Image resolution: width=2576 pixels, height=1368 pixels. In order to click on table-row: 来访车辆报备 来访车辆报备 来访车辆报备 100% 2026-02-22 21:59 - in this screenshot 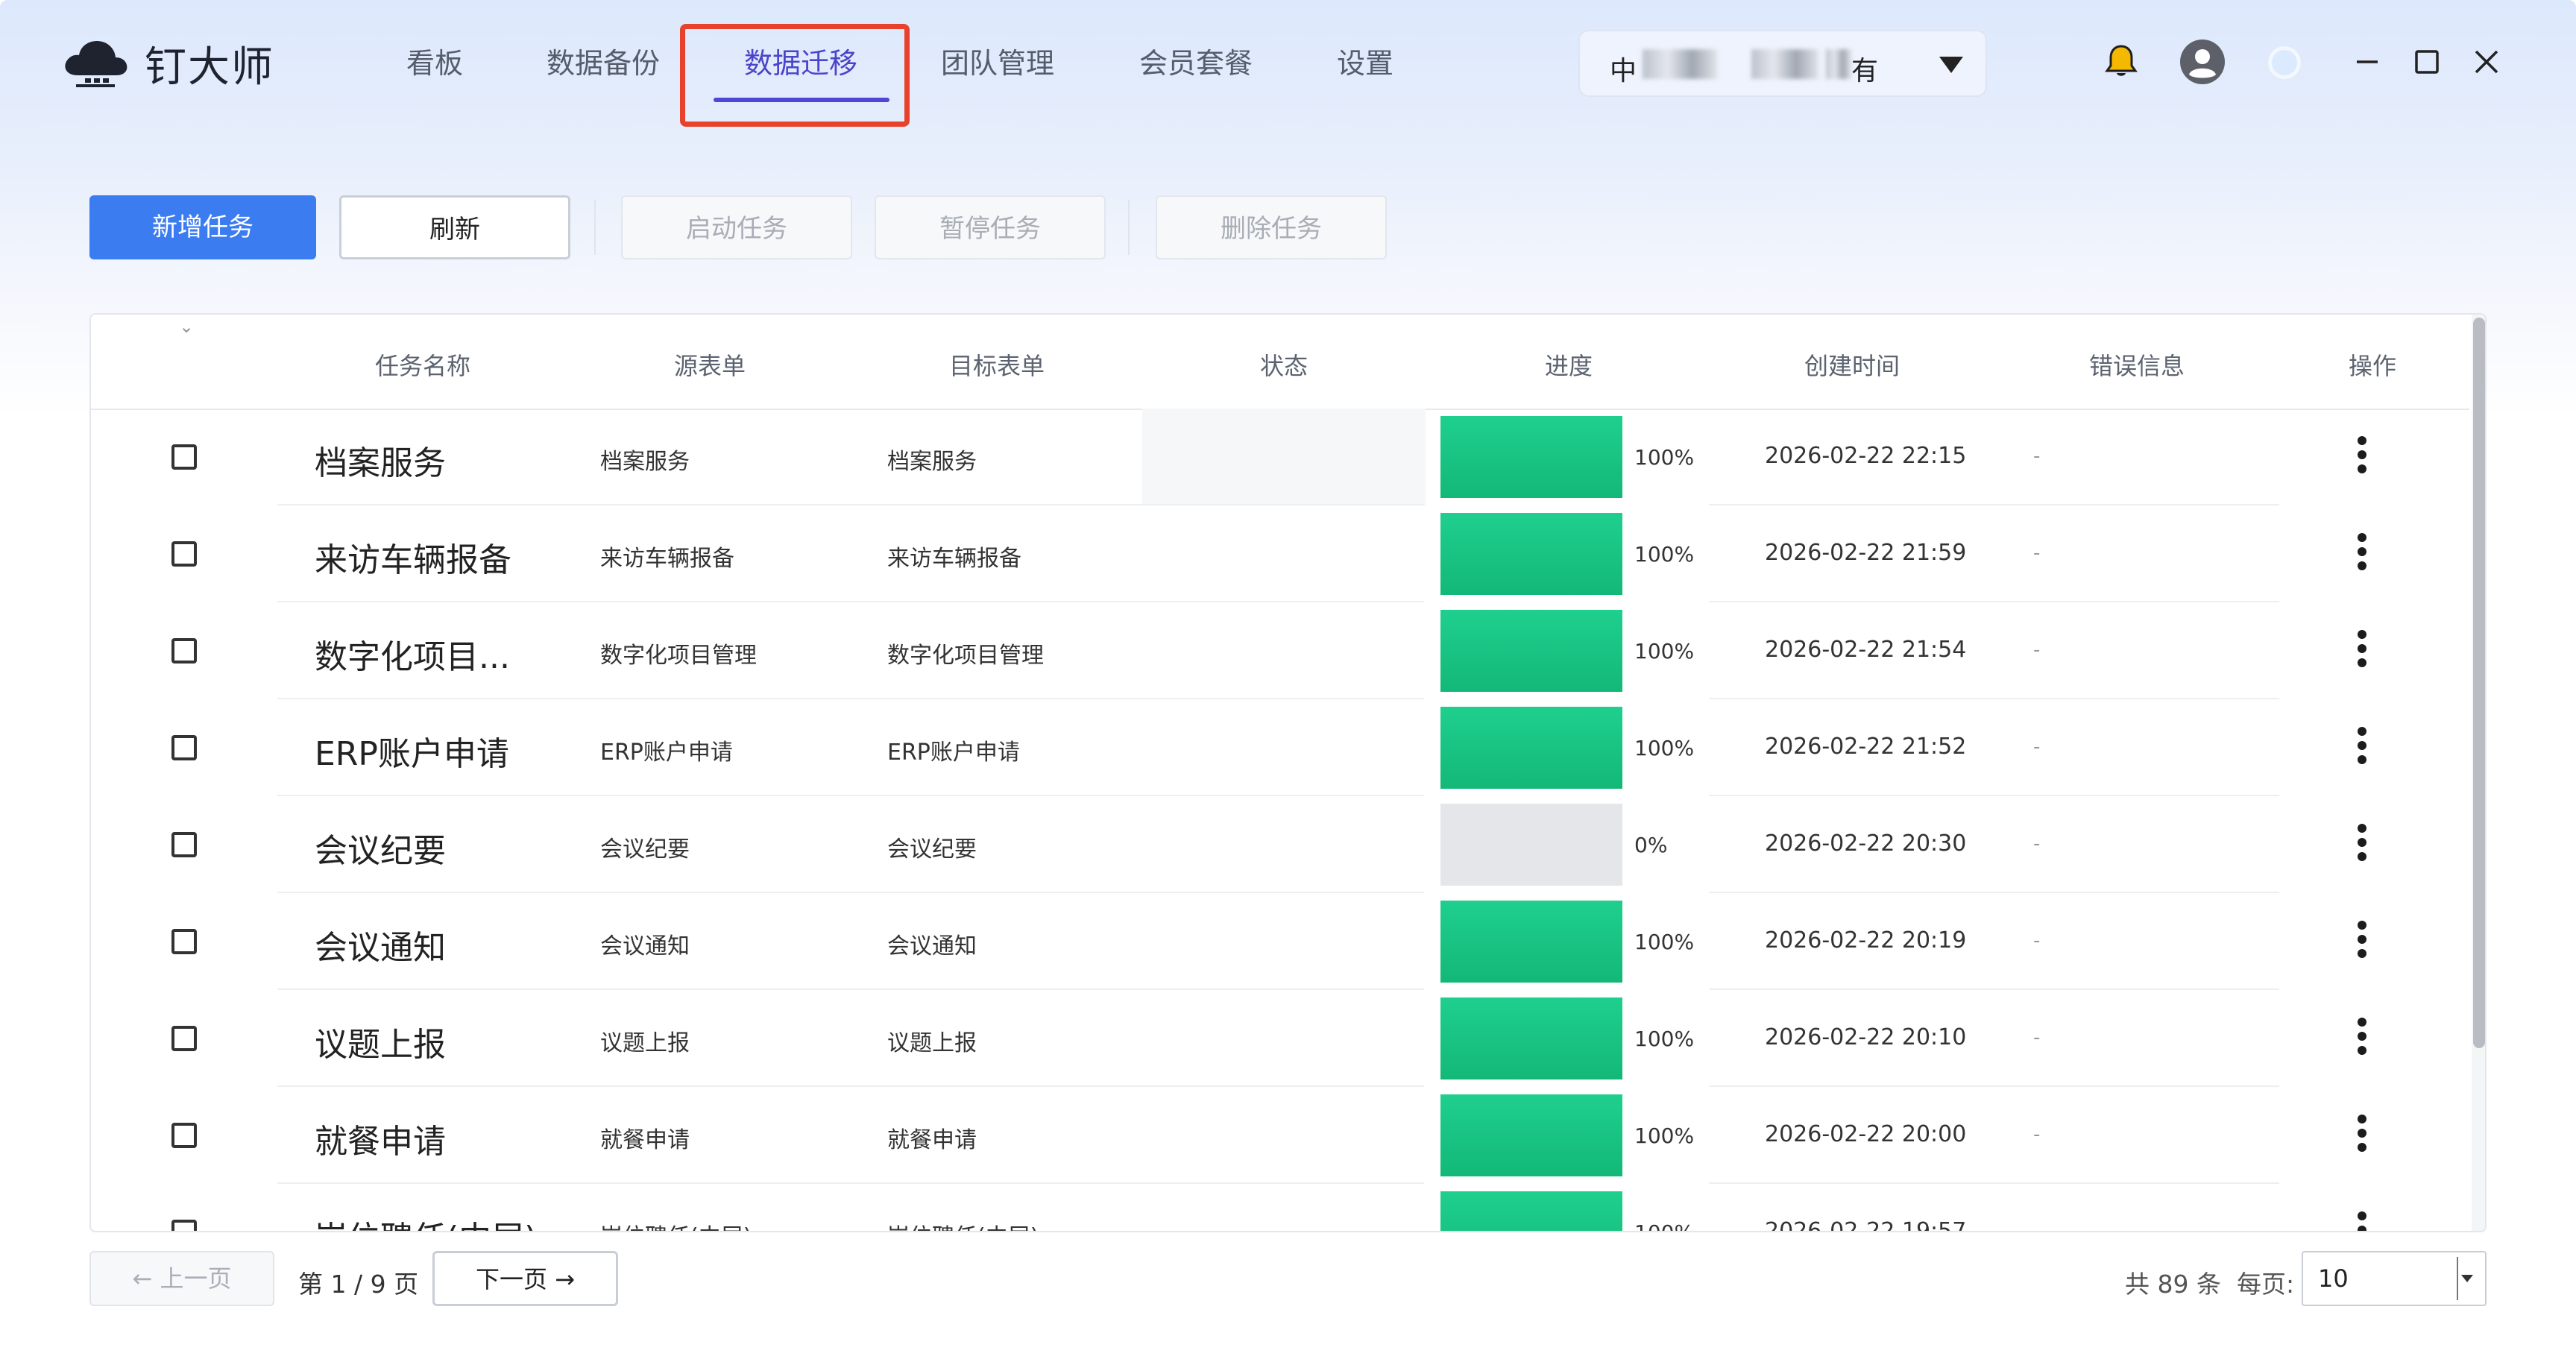, I will do `click(1280, 553)`.